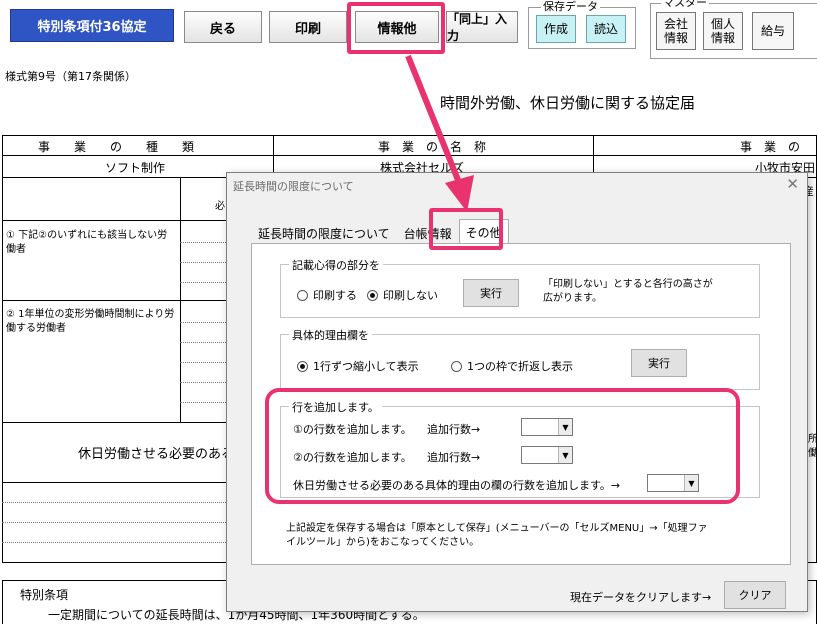 Image resolution: width=817 pixels, height=624 pixels. What do you see at coordinates (308, 27) in the screenshot?
I see `print-button: 印刷` at bounding box center [308, 27].